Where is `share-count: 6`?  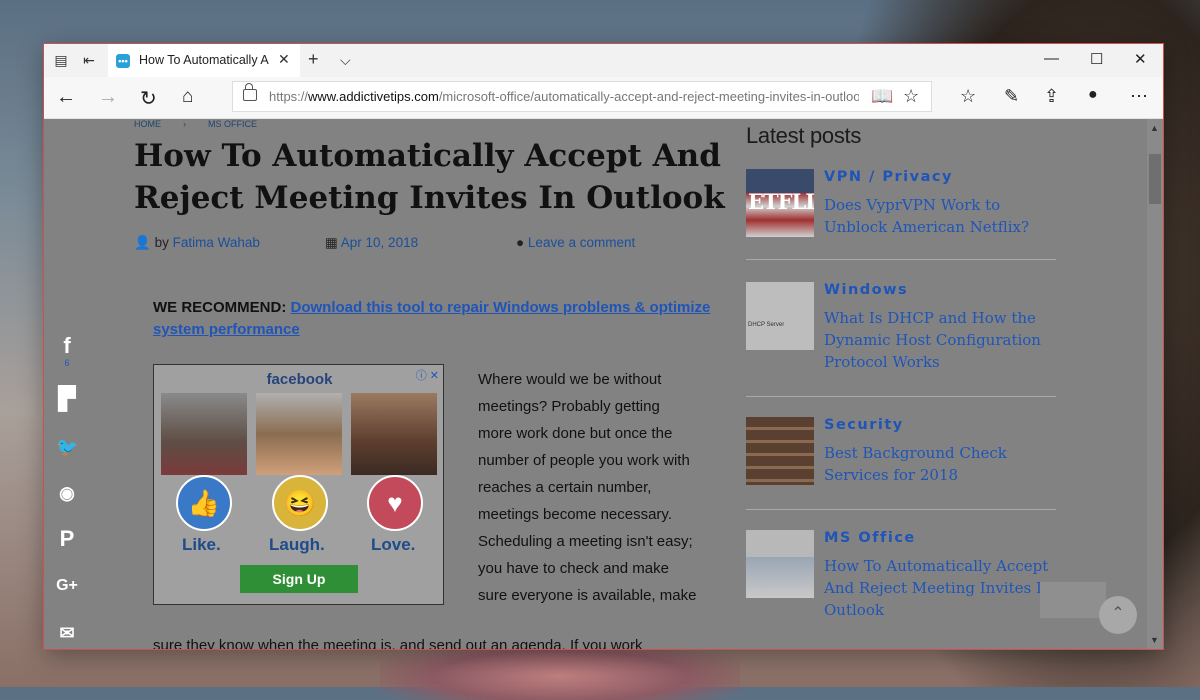 share-count: 6 is located at coordinates (67, 363).